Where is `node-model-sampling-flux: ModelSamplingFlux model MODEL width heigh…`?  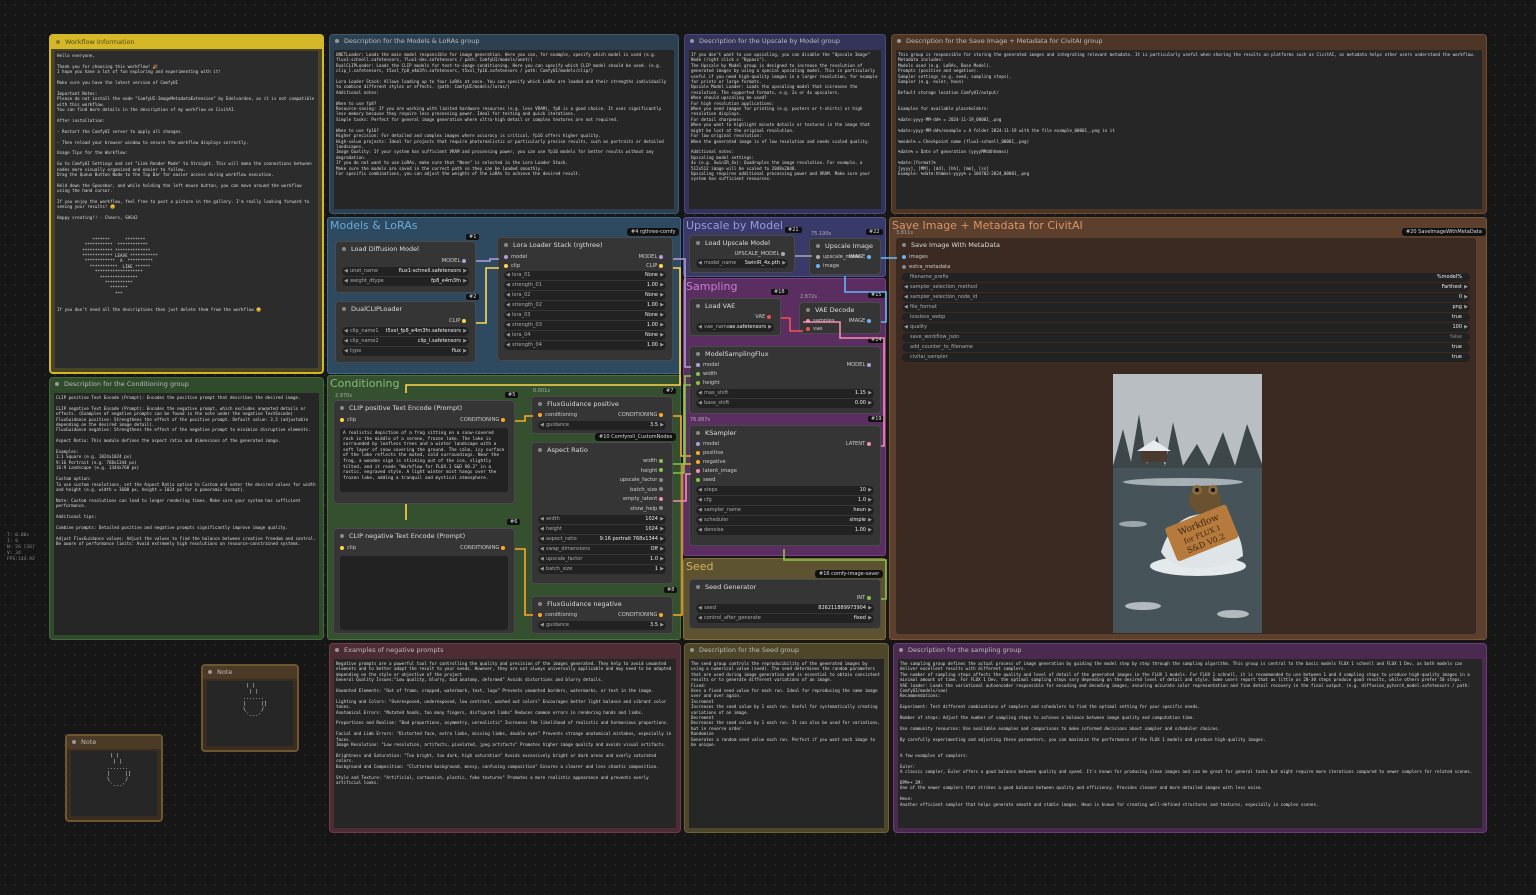 node-model-sampling-flux: ModelSamplingFlux model MODEL width heigh… is located at coordinates (785, 380).